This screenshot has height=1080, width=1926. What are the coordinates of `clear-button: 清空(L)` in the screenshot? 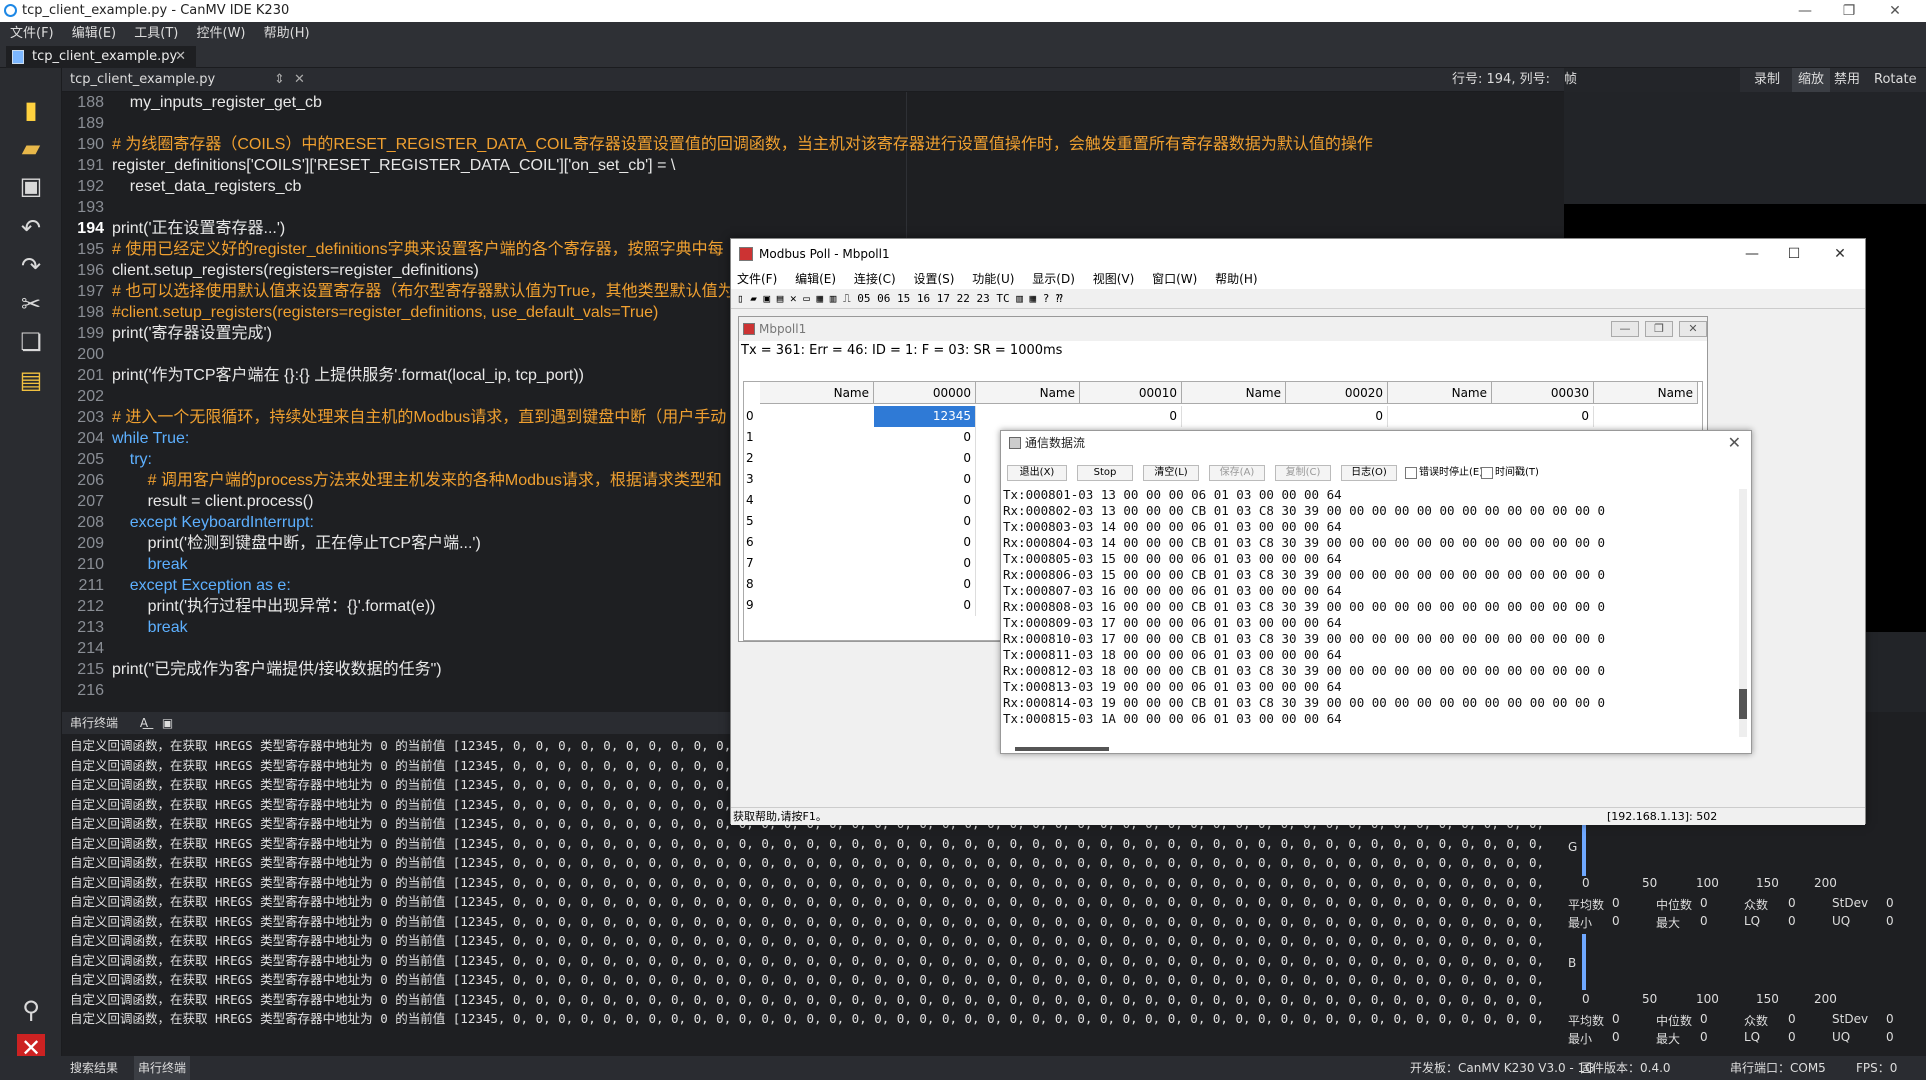 It's located at (1171, 473).